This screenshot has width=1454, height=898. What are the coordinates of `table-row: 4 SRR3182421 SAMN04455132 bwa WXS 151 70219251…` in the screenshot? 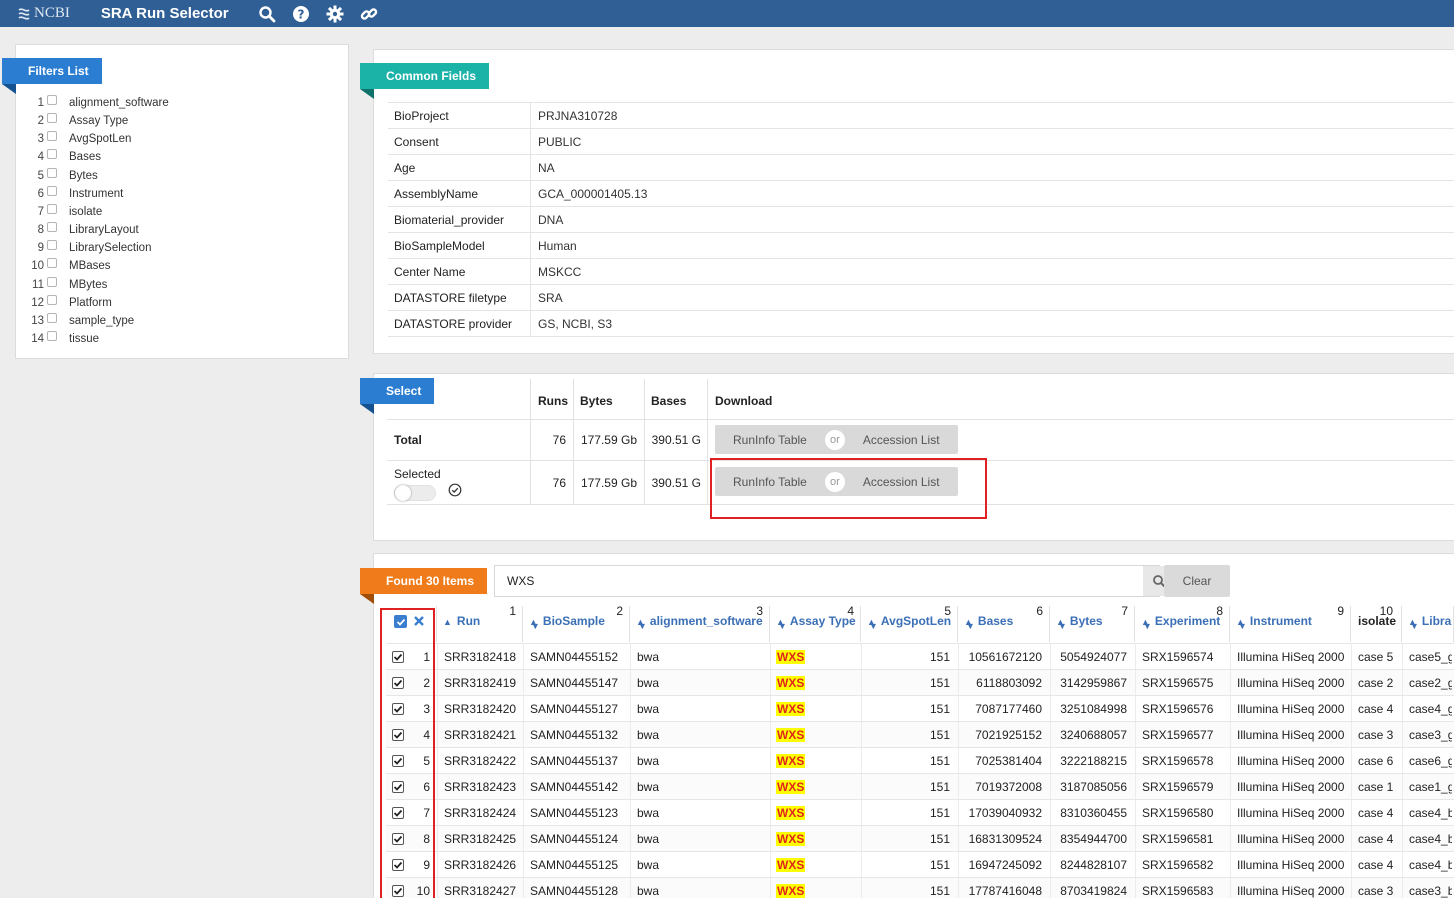 It's located at (920, 734).